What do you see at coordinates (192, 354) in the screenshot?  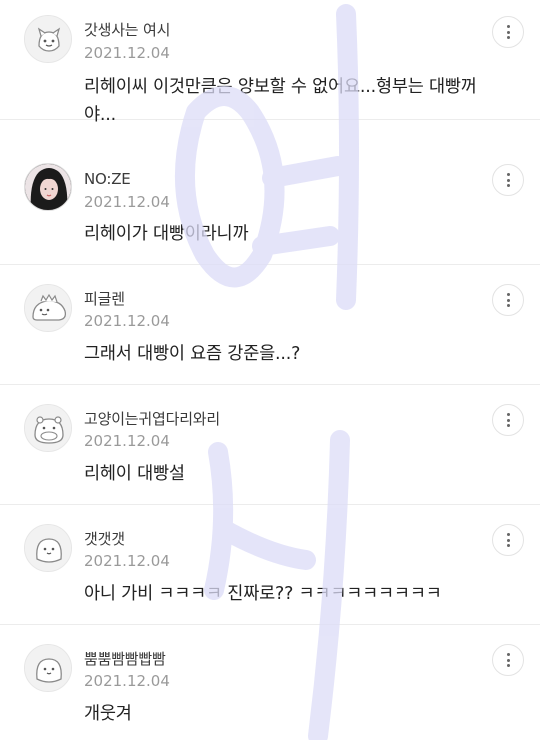 I see `comment-text: 그래서 대빵이 요즘 강준을...?` at bounding box center [192, 354].